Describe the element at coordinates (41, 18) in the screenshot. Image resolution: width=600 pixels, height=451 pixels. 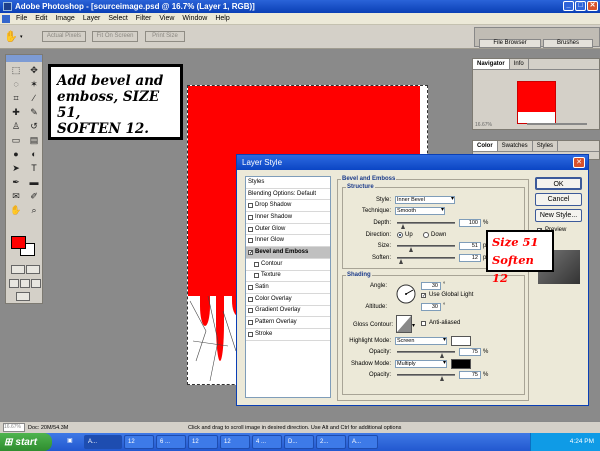
I see `menu-edit: Edit` at that location.